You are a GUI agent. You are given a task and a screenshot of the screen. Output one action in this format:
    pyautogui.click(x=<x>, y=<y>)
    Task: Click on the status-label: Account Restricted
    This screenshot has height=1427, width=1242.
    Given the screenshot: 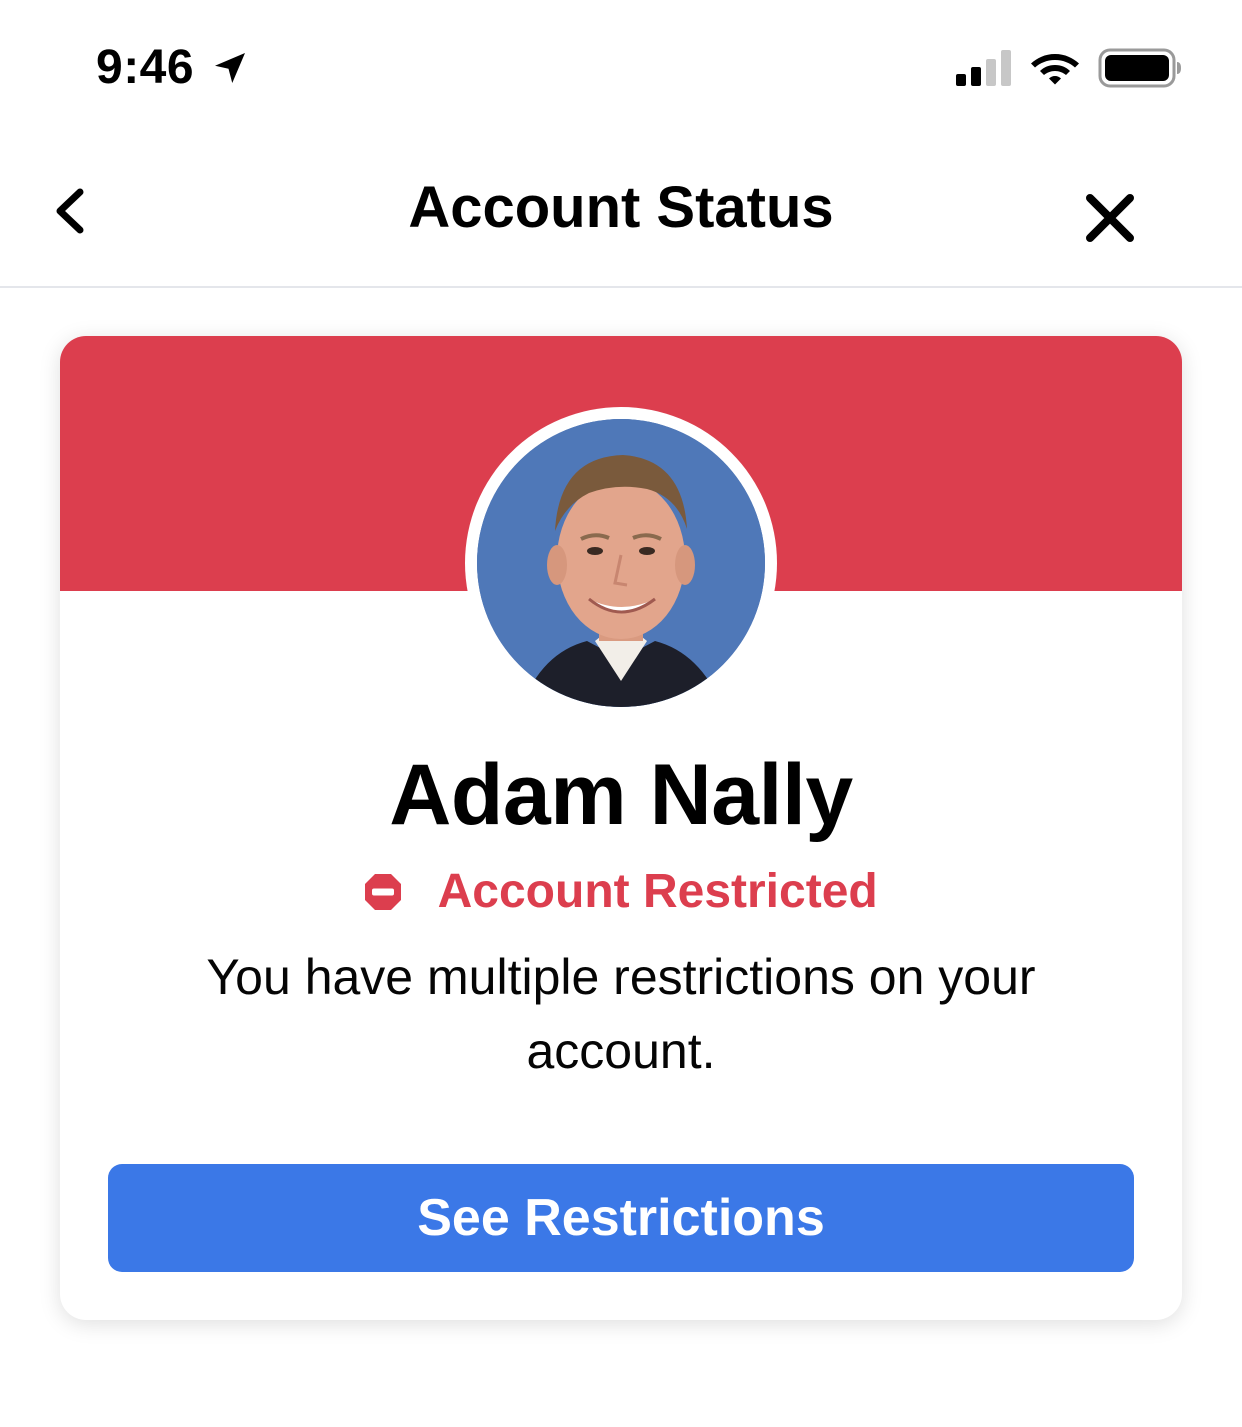 What is the action you would take?
    pyautogui.click(x=657, y=891)
    